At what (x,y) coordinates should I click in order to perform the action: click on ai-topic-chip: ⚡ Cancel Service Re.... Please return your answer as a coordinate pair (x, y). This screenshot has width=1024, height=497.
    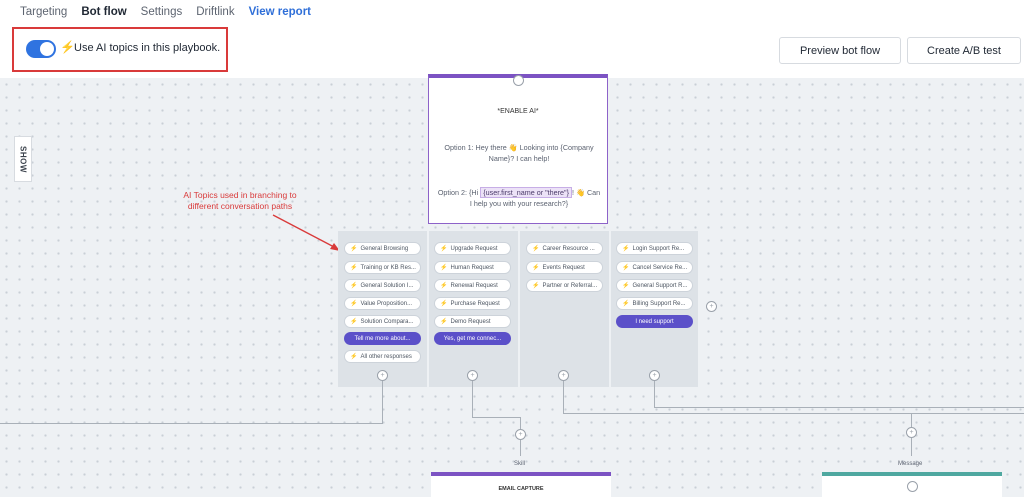
    Looking at the image, I should click on (654, 267).